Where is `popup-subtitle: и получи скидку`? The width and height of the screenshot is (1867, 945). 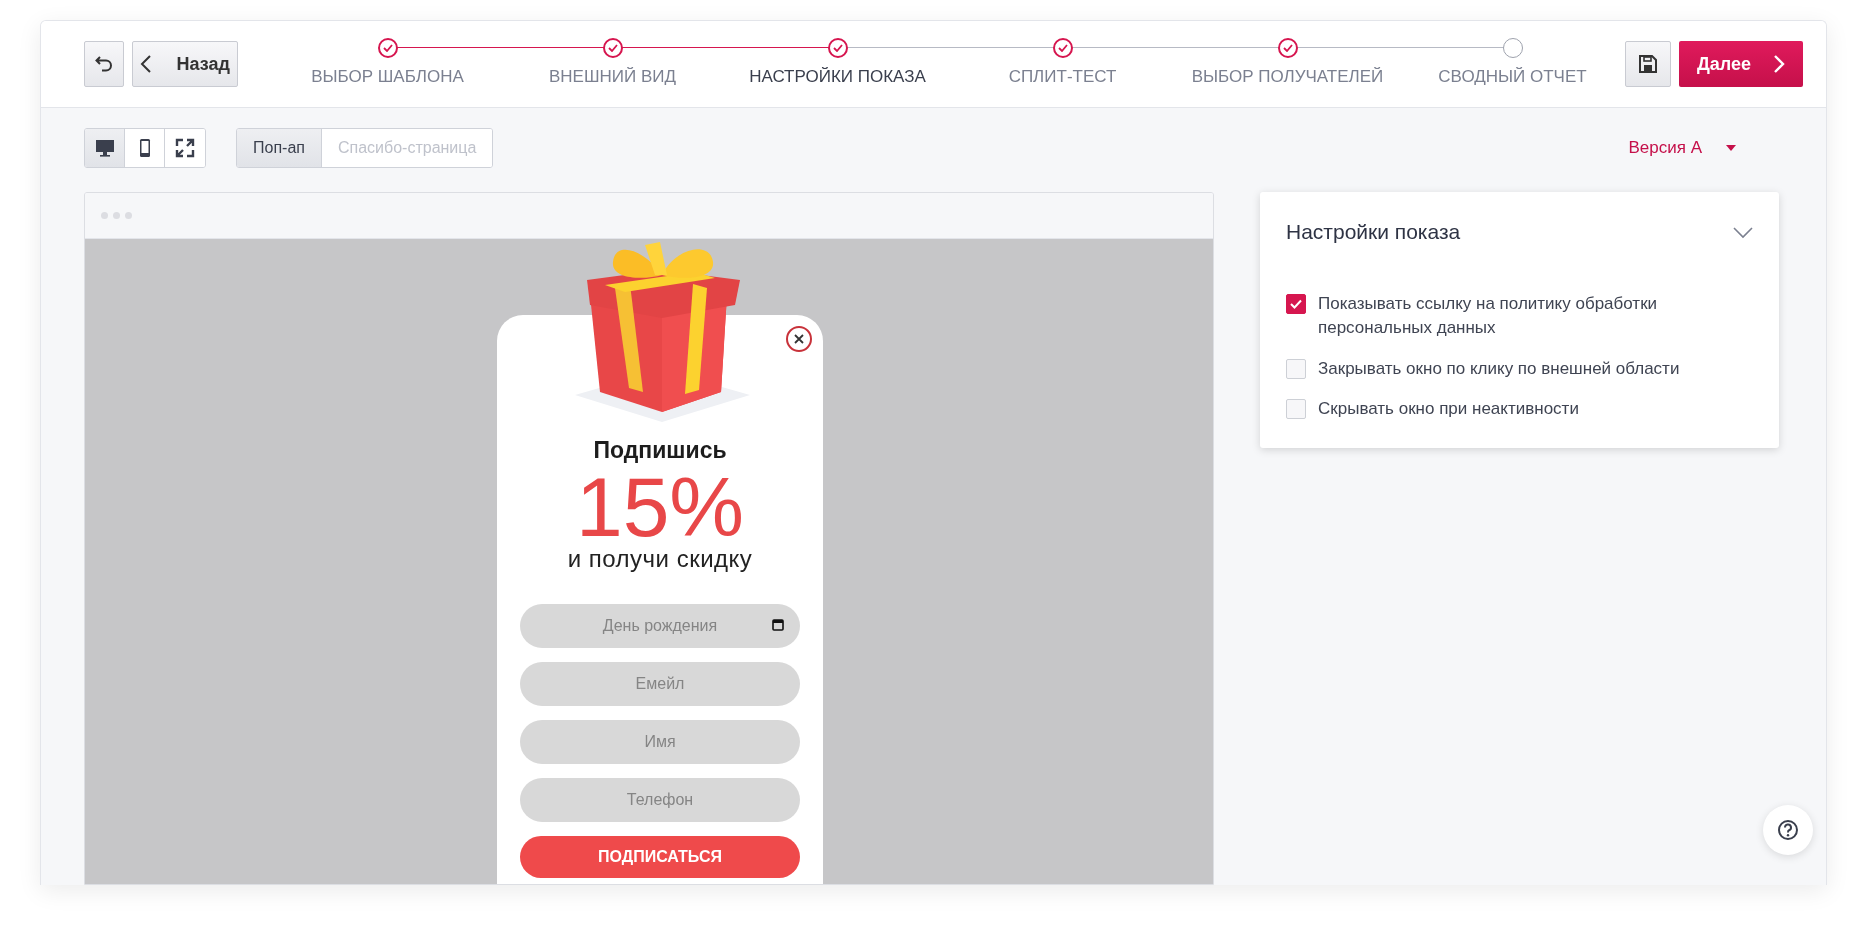 popup-subtitle: и получи скидку is located at coordinates (660, 559).